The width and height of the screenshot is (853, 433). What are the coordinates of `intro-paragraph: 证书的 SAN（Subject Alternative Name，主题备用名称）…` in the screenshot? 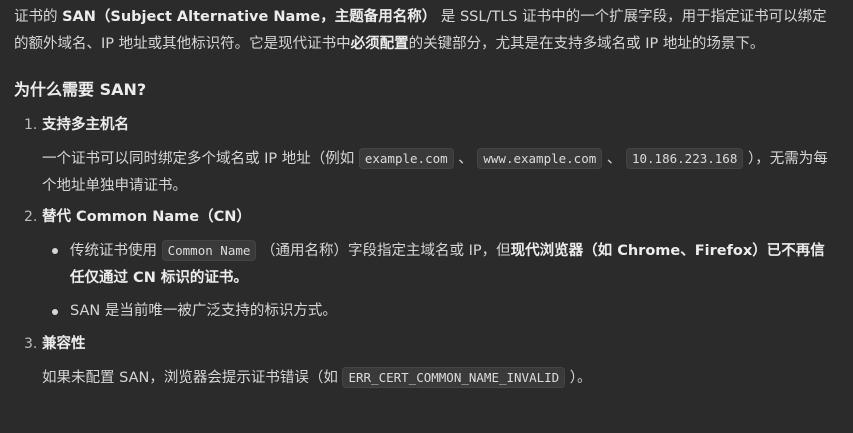 It's located at (426, 31).